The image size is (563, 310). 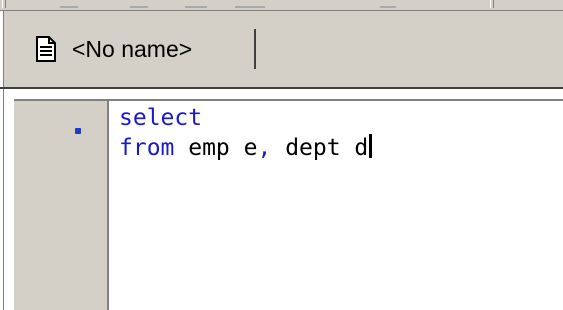 I want to click on tab-label: <No name>, so click(x=132, y=48).